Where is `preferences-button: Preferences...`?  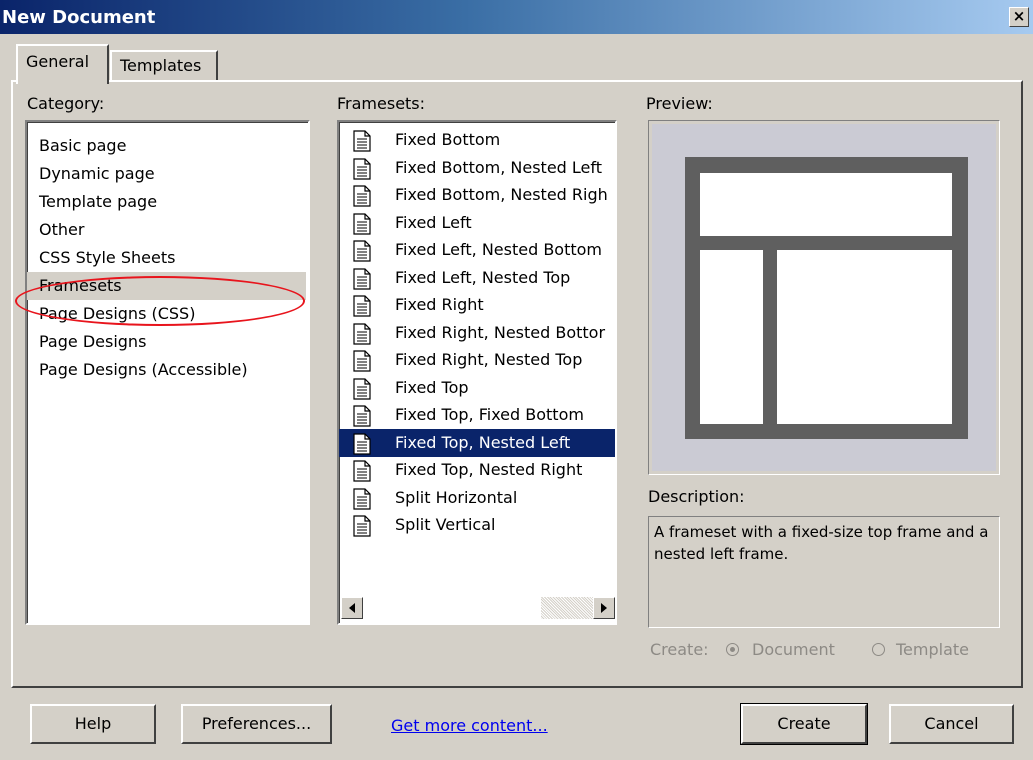
preferences-button: Preferences... is located at coordinates (256, 724).